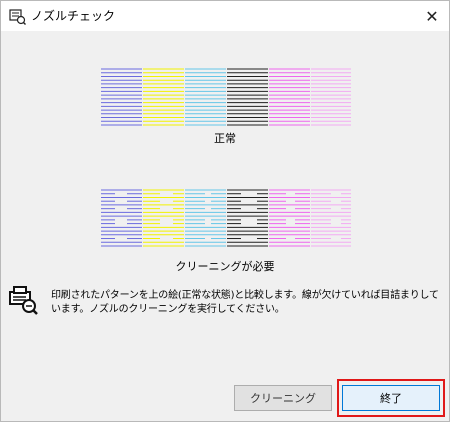 The width and height of the screenshot is (450, 422). I want to click on close-icon: ✕, so click(432, 16).